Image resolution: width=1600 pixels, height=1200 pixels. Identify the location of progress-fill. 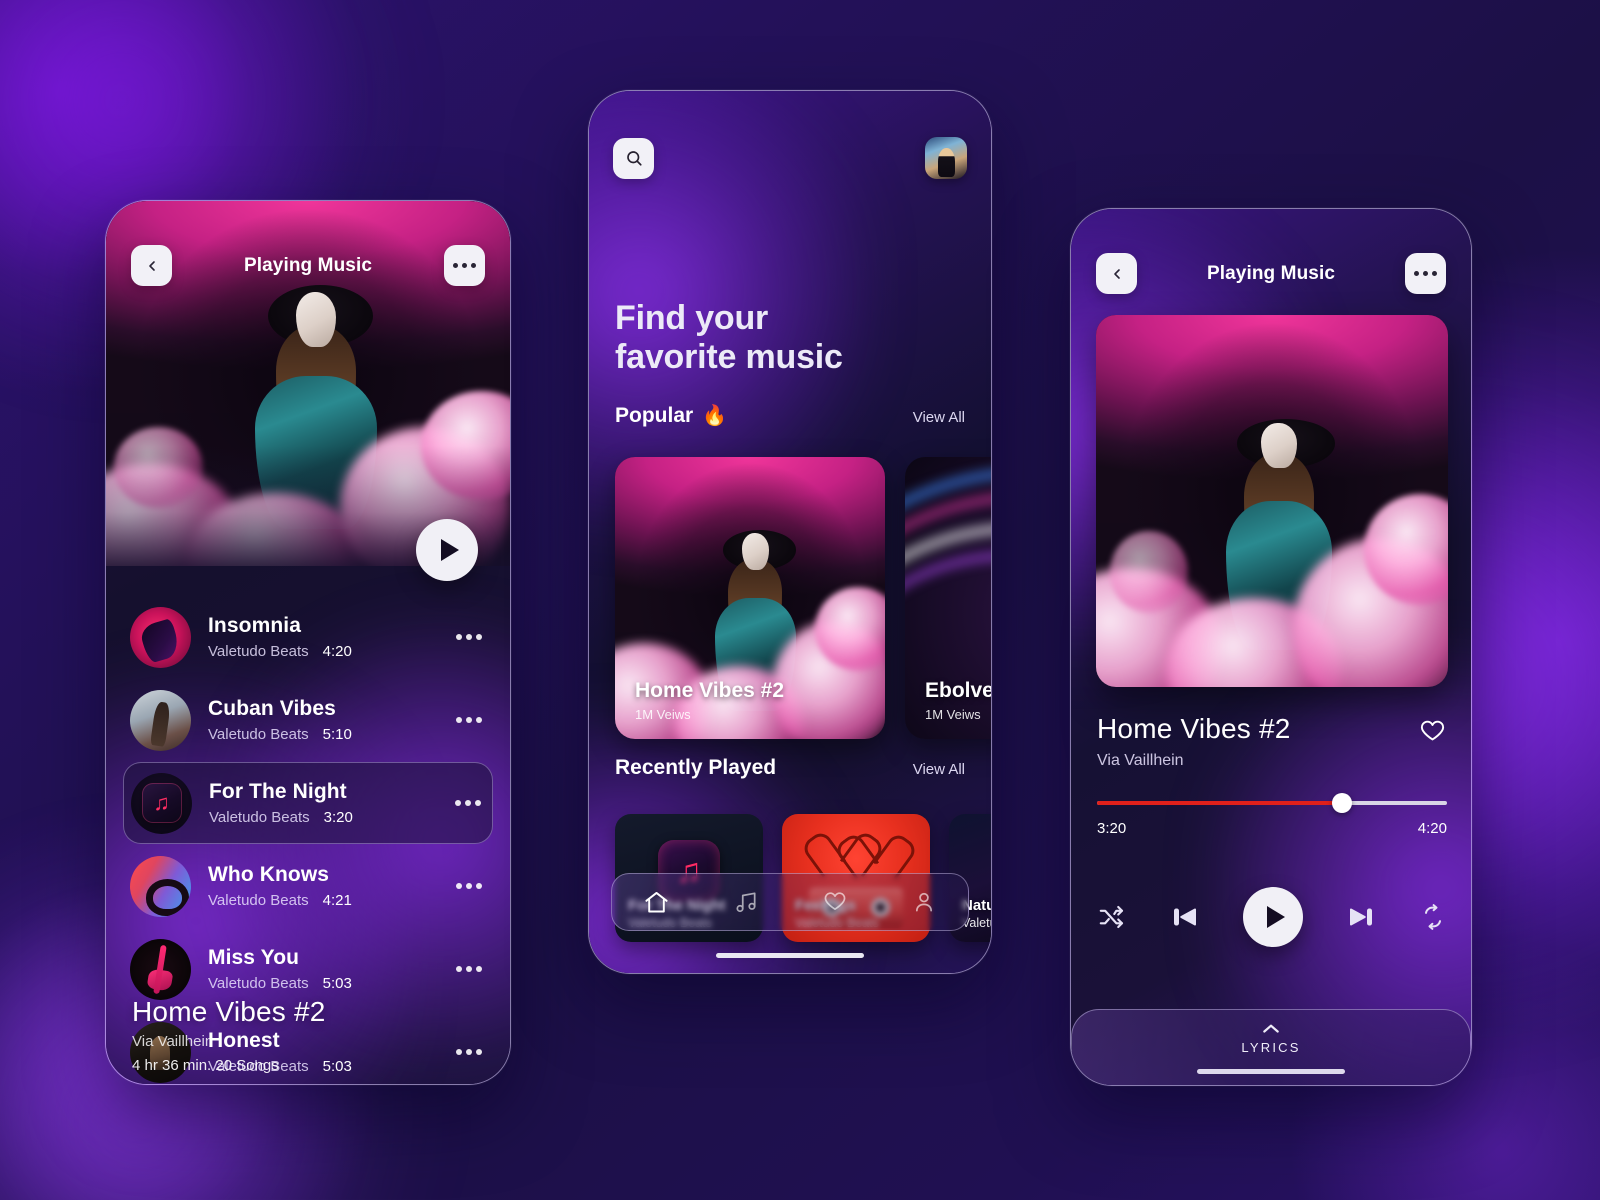
(1219, 803).